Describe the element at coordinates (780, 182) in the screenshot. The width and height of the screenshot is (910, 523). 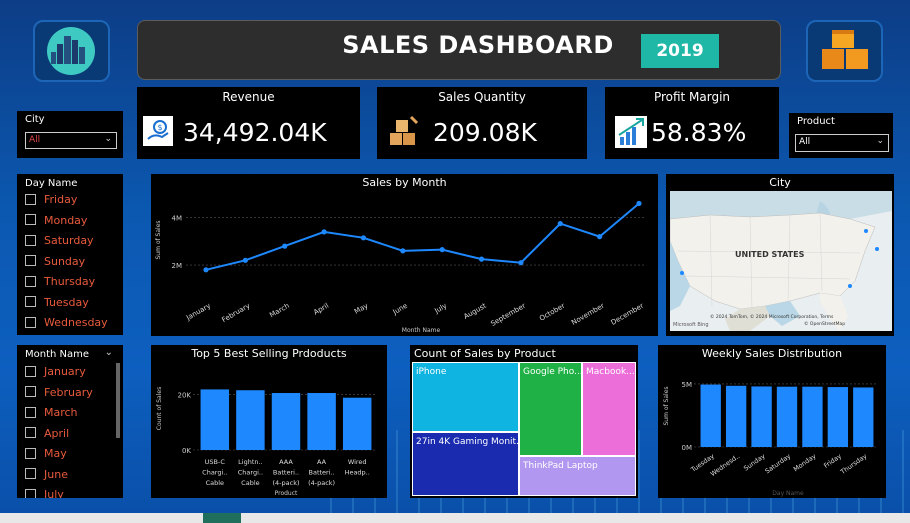
I see `map-title: City` at that location.